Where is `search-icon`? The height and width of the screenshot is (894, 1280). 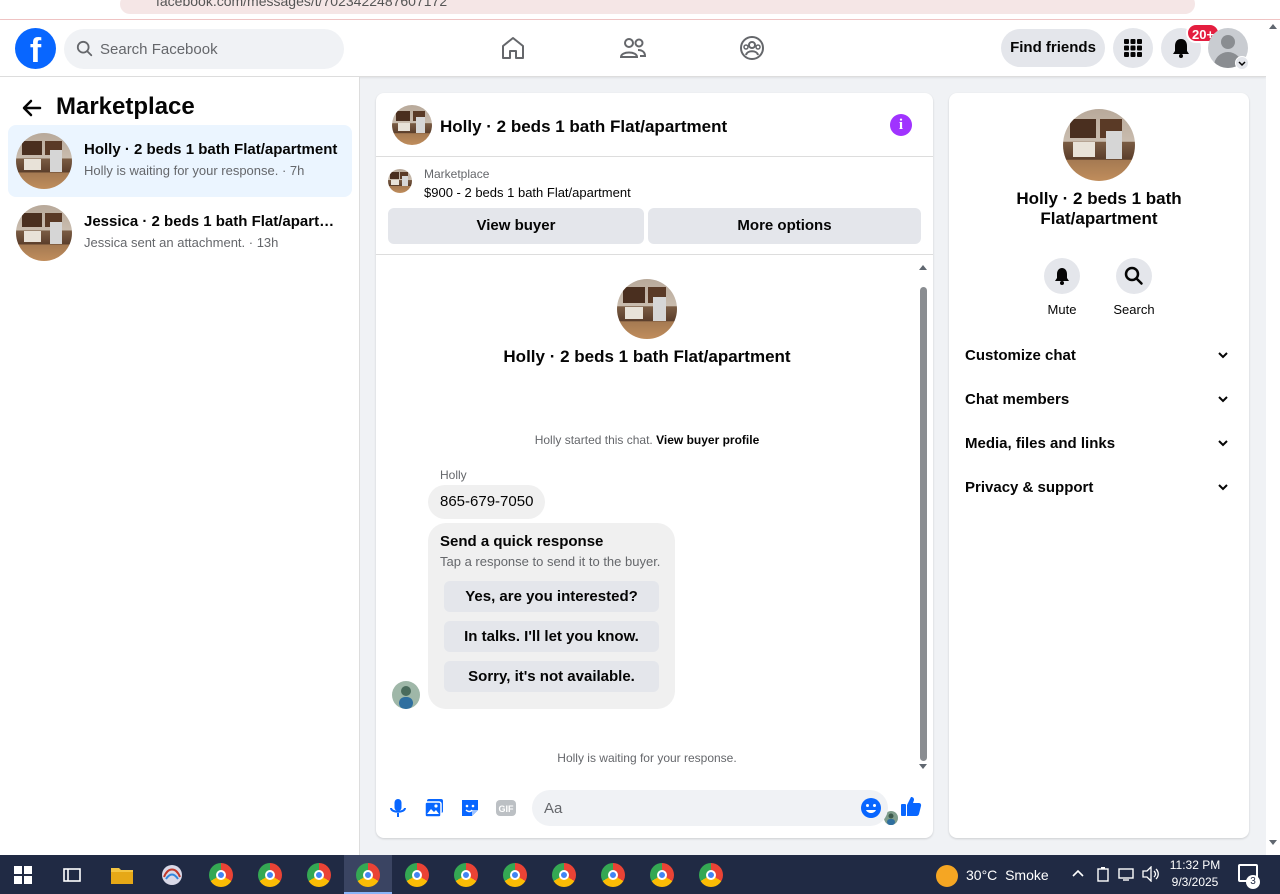
search-icon is located at coordinates (1133, 275).